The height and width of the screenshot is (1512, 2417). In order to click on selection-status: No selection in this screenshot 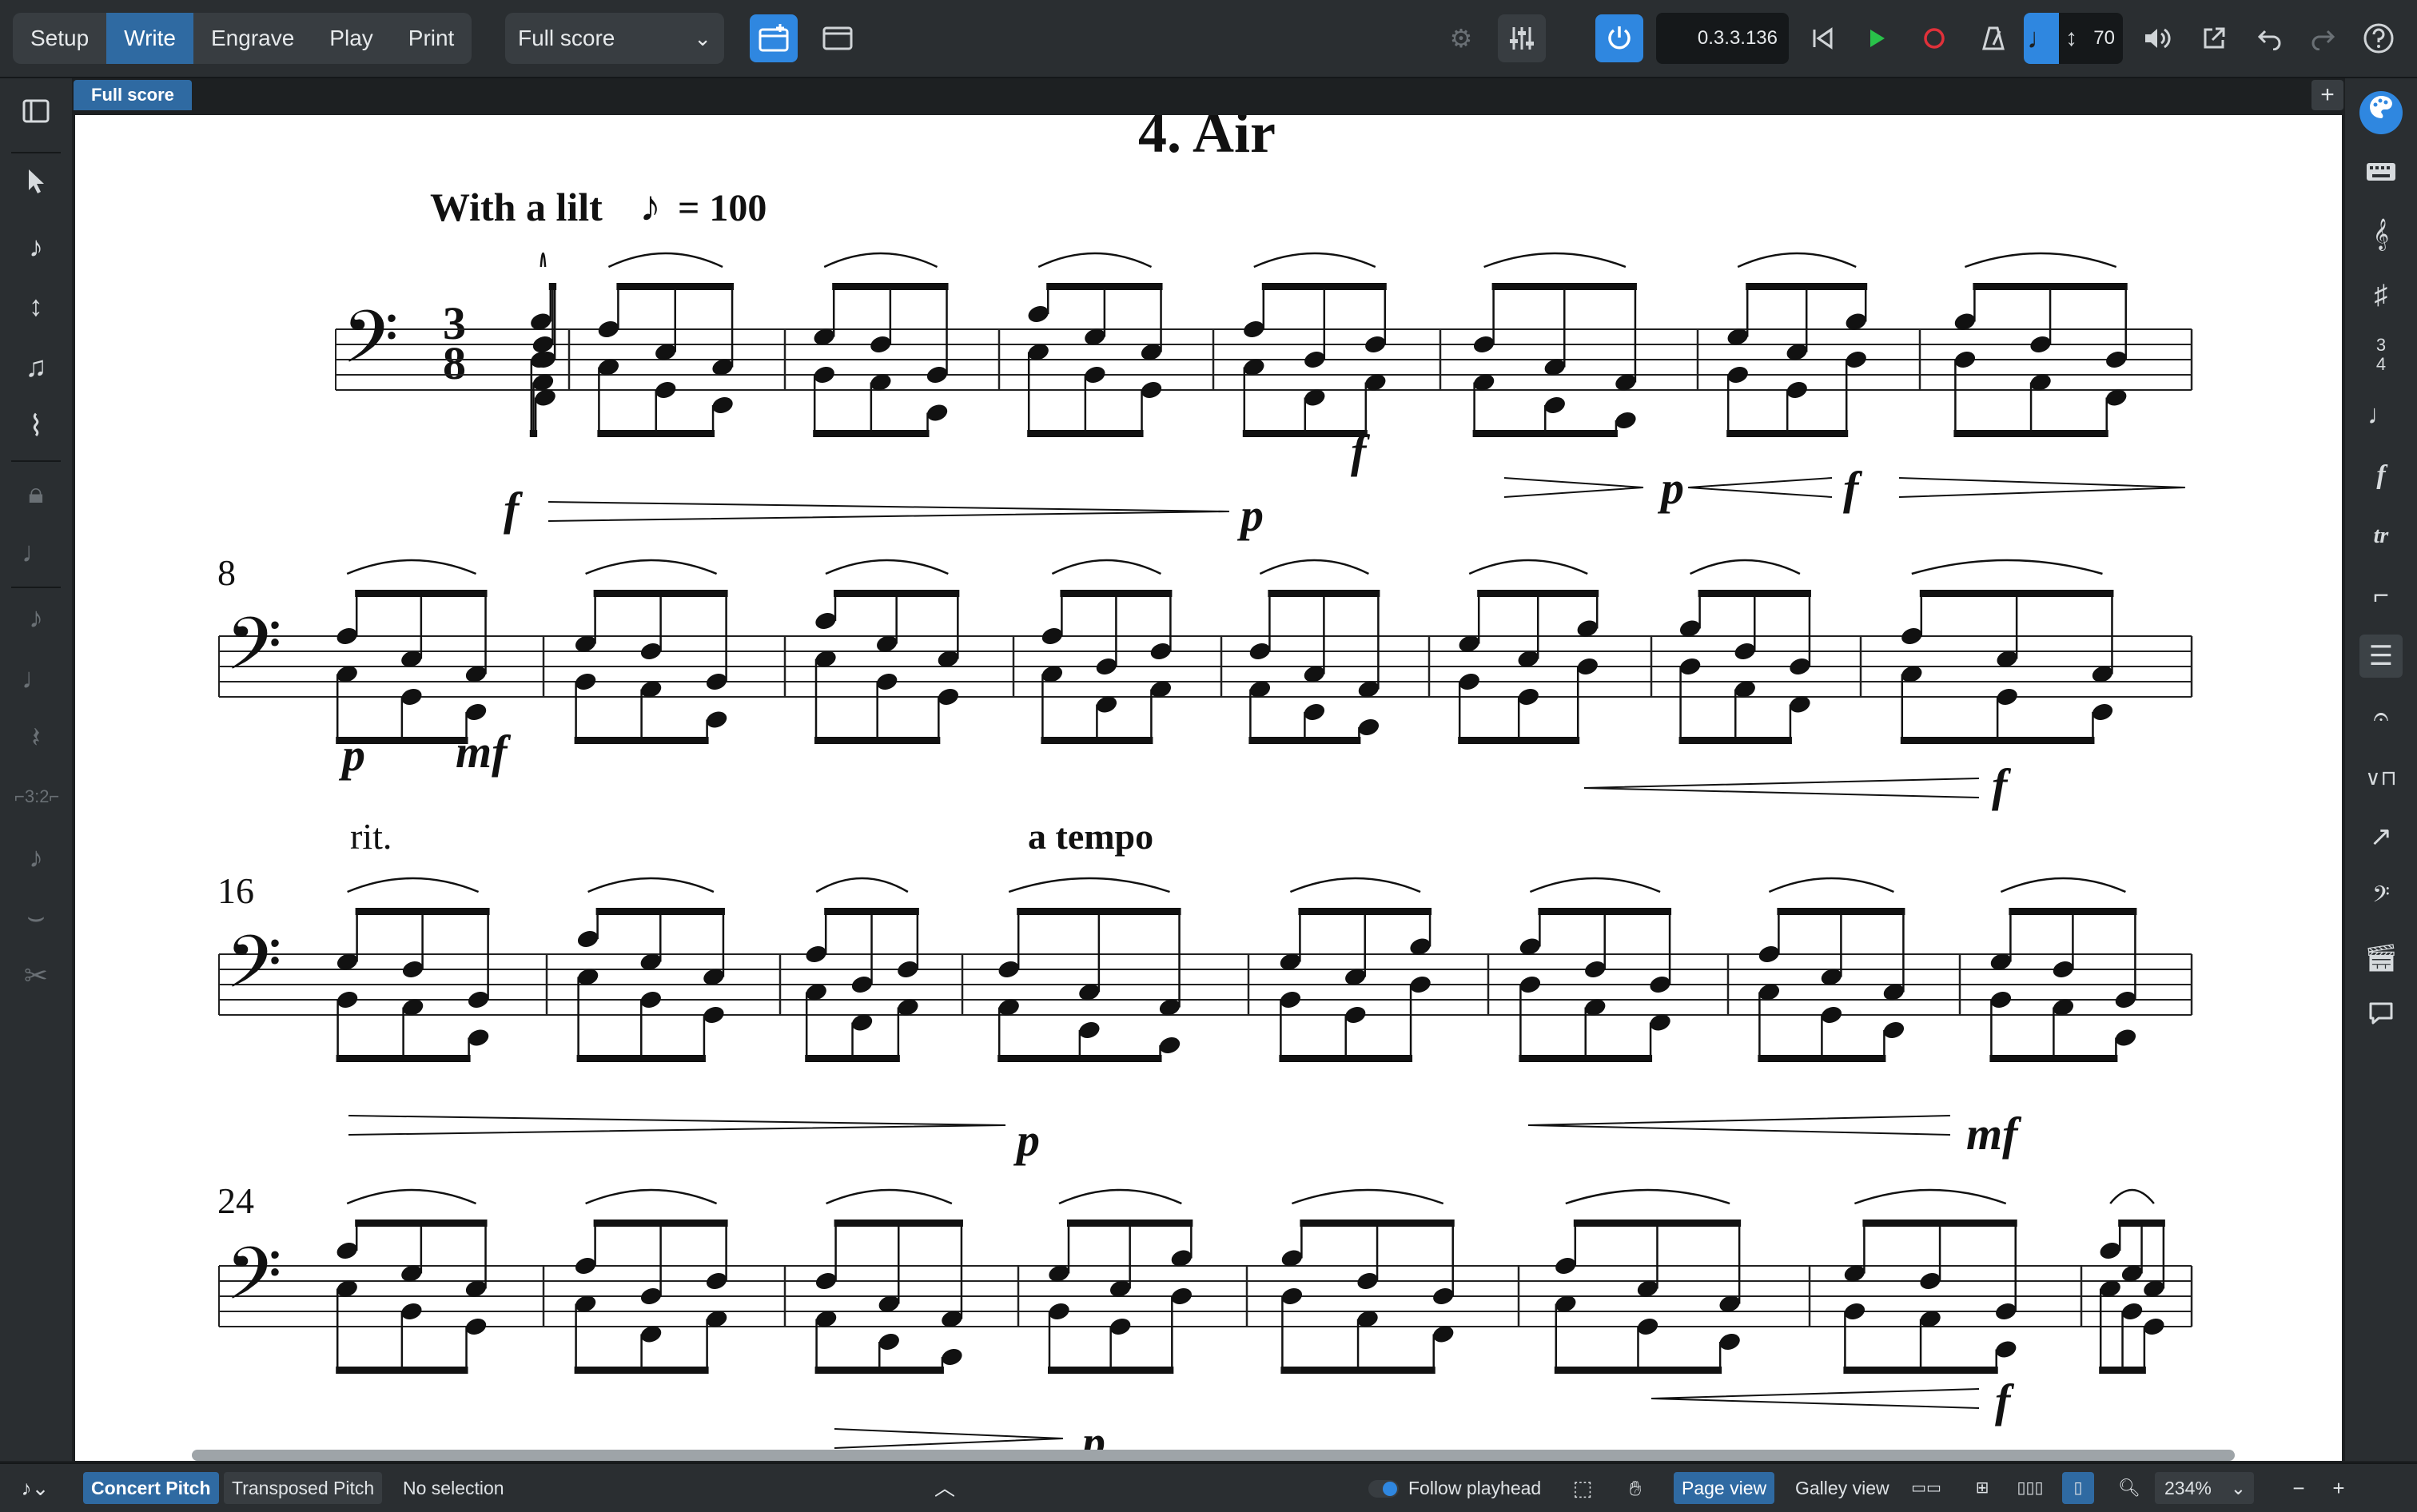, I will do `click(453, 1488)`.